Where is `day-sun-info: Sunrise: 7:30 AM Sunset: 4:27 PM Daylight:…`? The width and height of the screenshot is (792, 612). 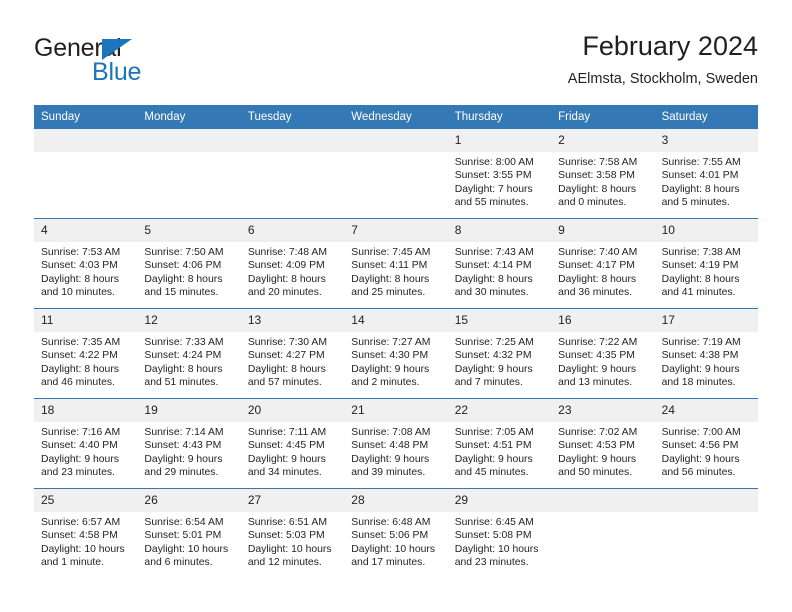 day-sun-info: Sunrise: 7:30 AM Sunset: 4:27 PM Daylight:… is located at coordinates (292, 364).